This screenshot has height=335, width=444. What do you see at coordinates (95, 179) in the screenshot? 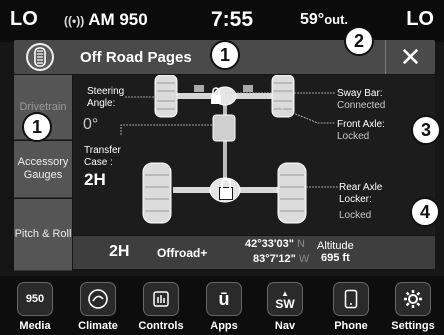
I see `transfer-case-value: 2H` at bounding box center [95, 179].